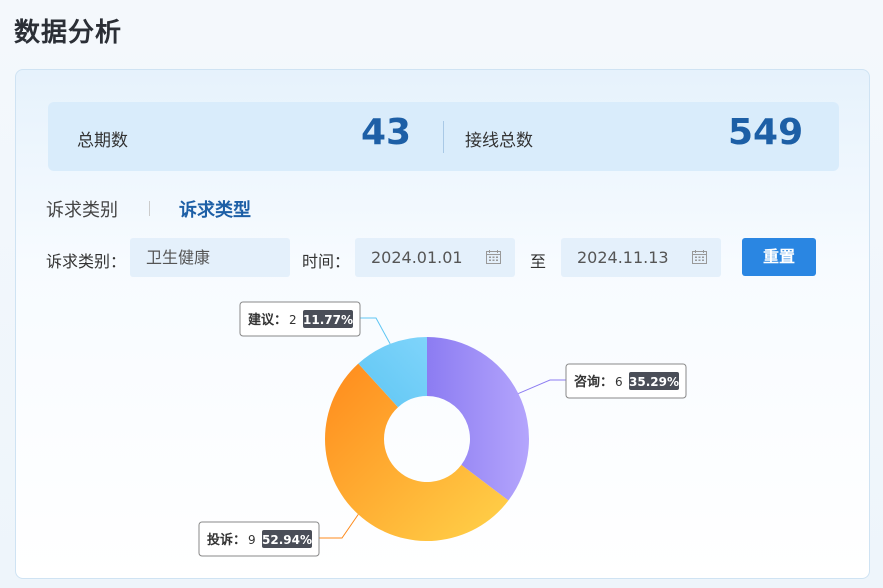  Describe the element at coordinates (226, 540) in the screenshot. I see `slice-category: 投诉：` at that location.